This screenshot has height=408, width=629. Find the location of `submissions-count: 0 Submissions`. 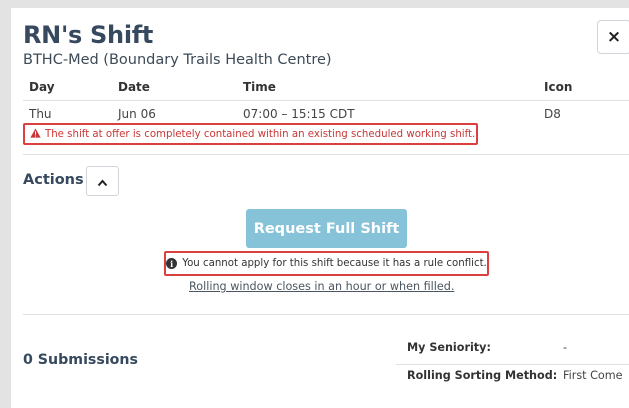

submissions-count: 0 Submissions is located at coordinates (80, 360).